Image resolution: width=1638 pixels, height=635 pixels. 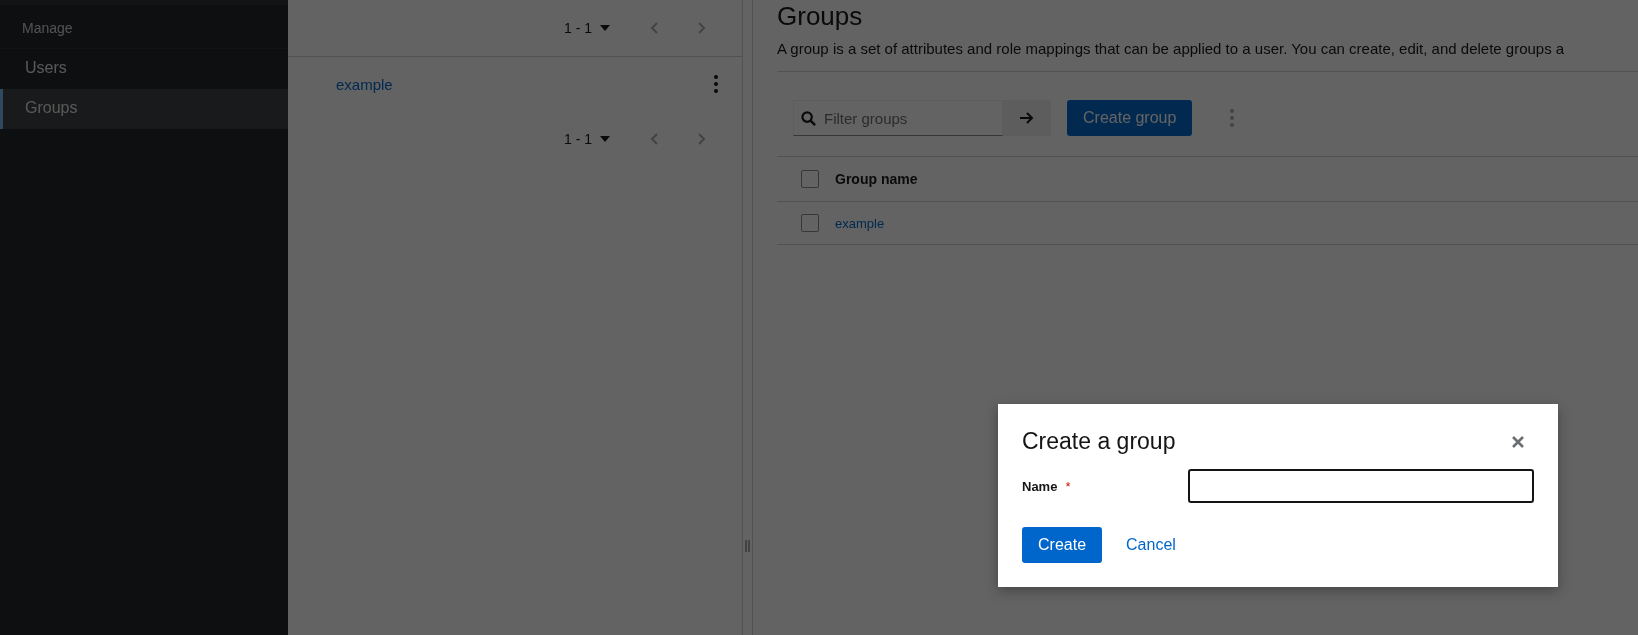 What do you see at coordinates (810, 223) in the screenshot?
I see `row-checkbox` at bounding box center [810, 223].